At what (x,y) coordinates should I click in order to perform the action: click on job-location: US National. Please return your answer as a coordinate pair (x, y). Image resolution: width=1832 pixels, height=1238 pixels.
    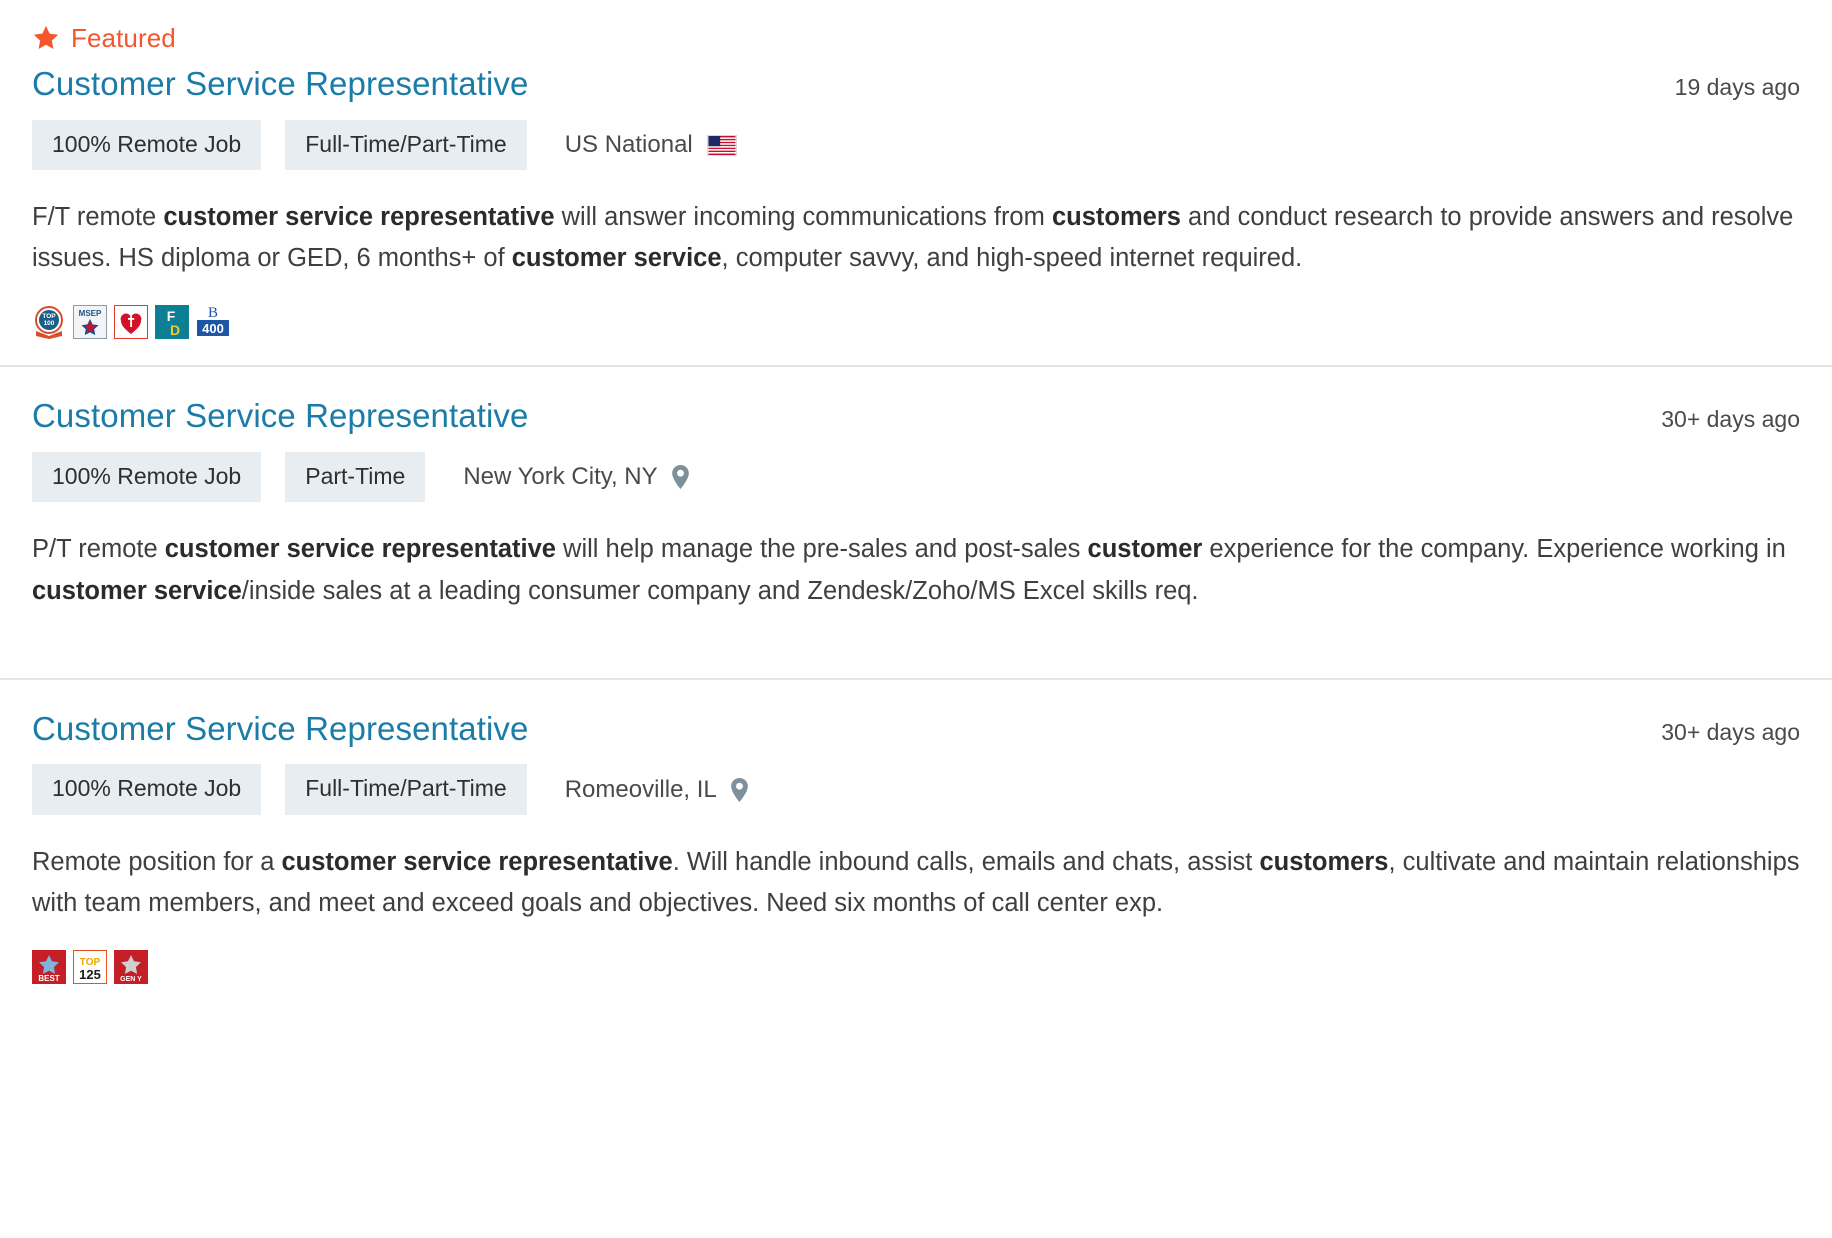
    Looking at the image, I should click on (651, 145).